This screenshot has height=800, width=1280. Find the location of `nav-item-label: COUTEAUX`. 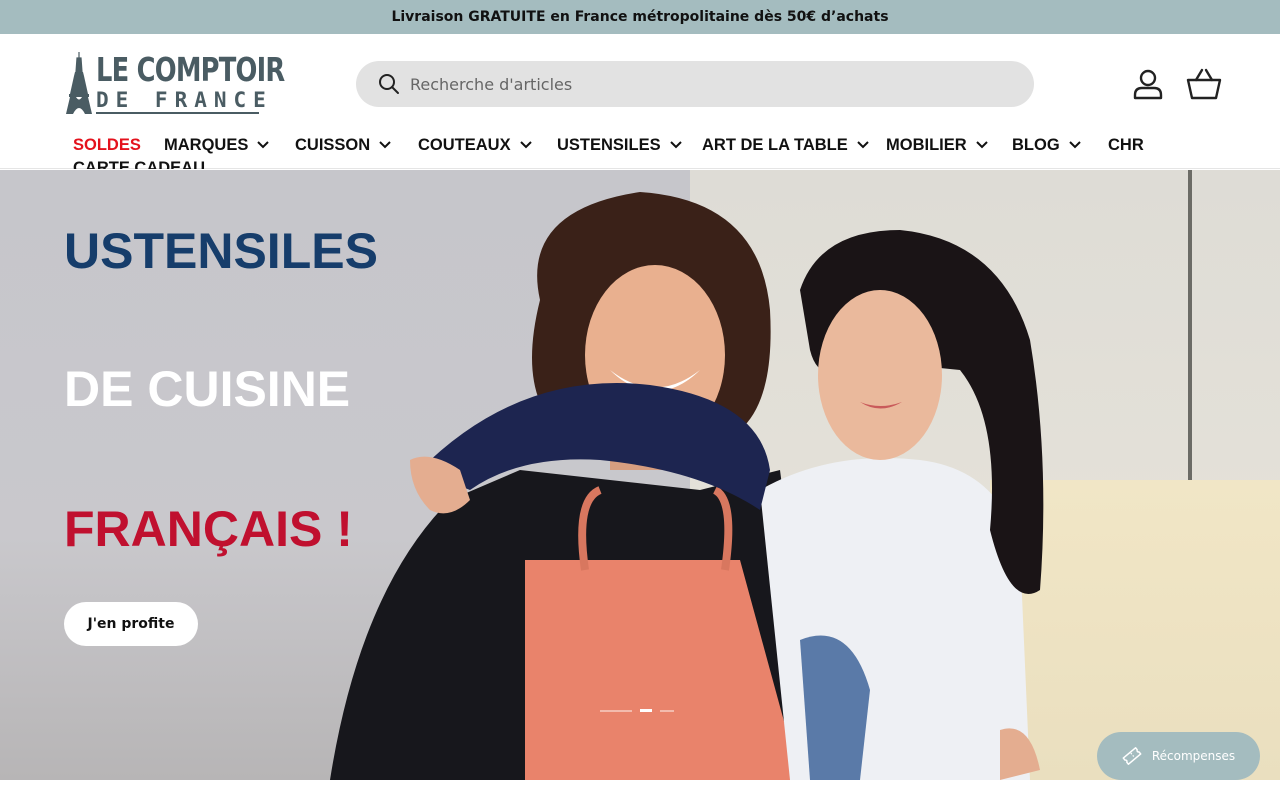

nav-item-label: COUTEAUX is located at coordinates (464, 144).